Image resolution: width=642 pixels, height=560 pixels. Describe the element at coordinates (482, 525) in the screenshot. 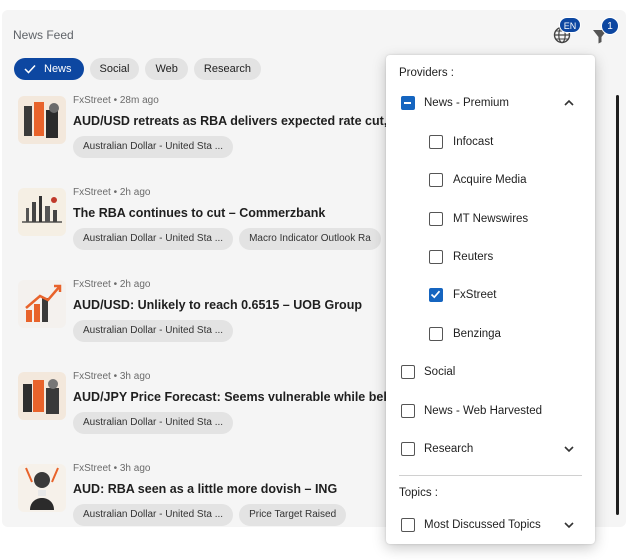

I see `filter-label: Most Discussed Topics` at that location.